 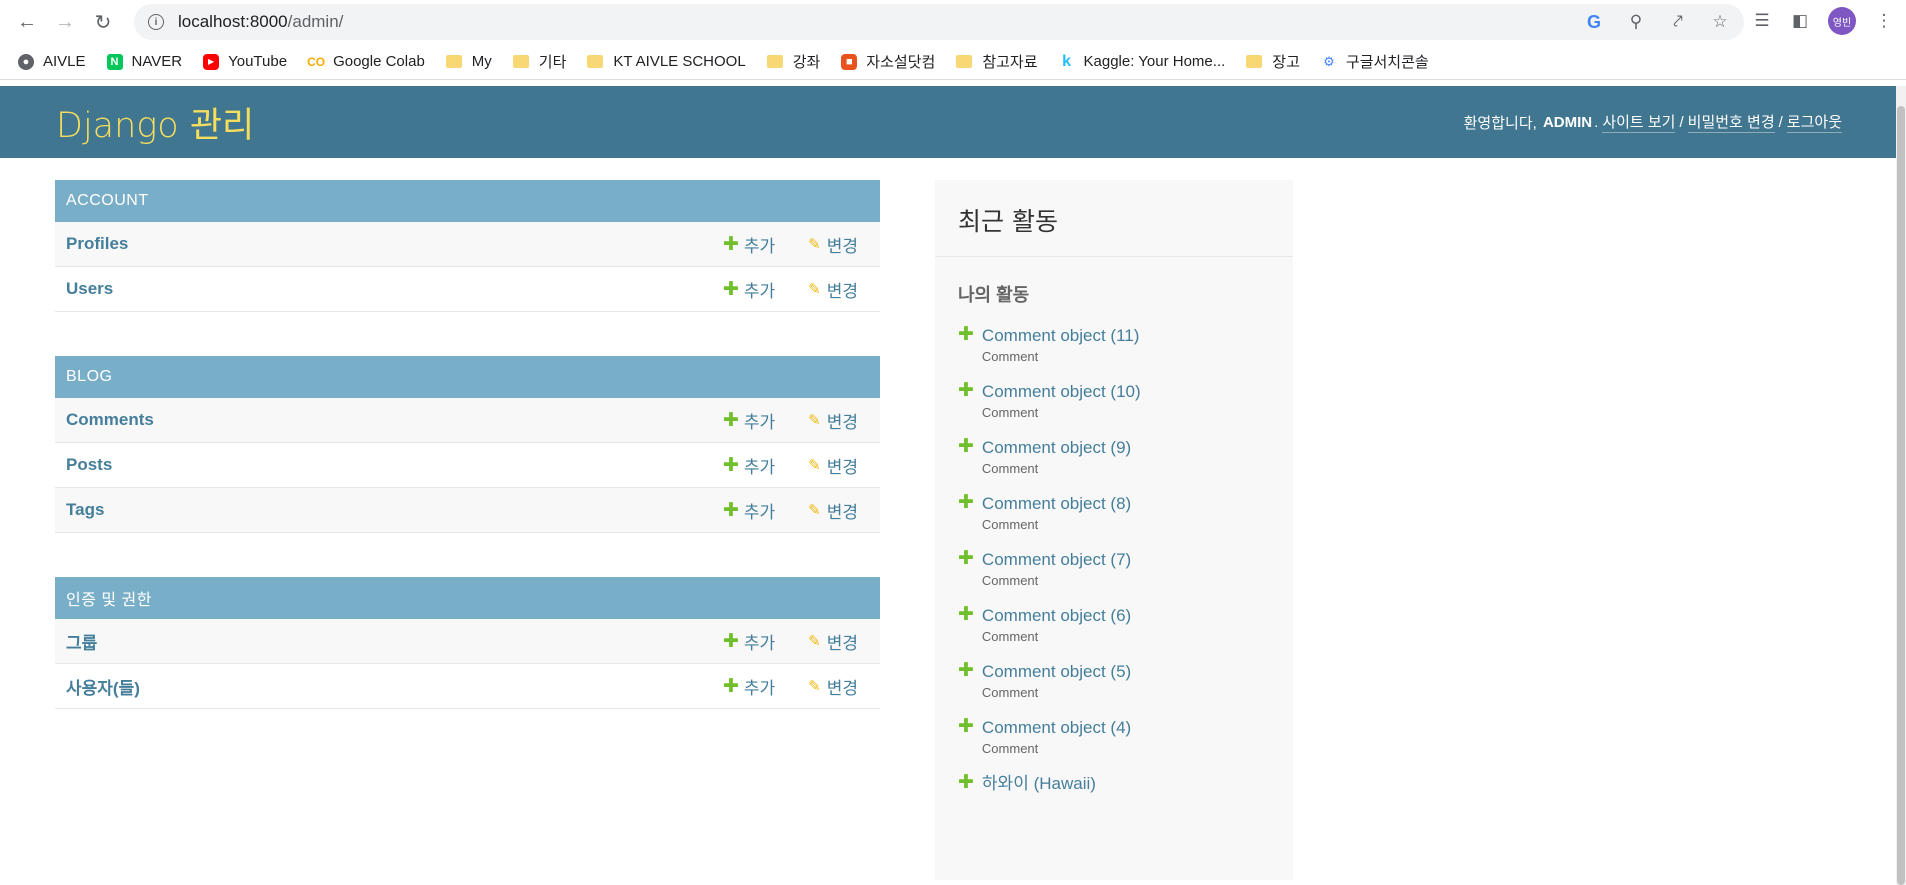 What do you see at coordinates (65, 22) in the screenshot?
I see `forward-arrow-icon: →` at bounding box center [65, 22].